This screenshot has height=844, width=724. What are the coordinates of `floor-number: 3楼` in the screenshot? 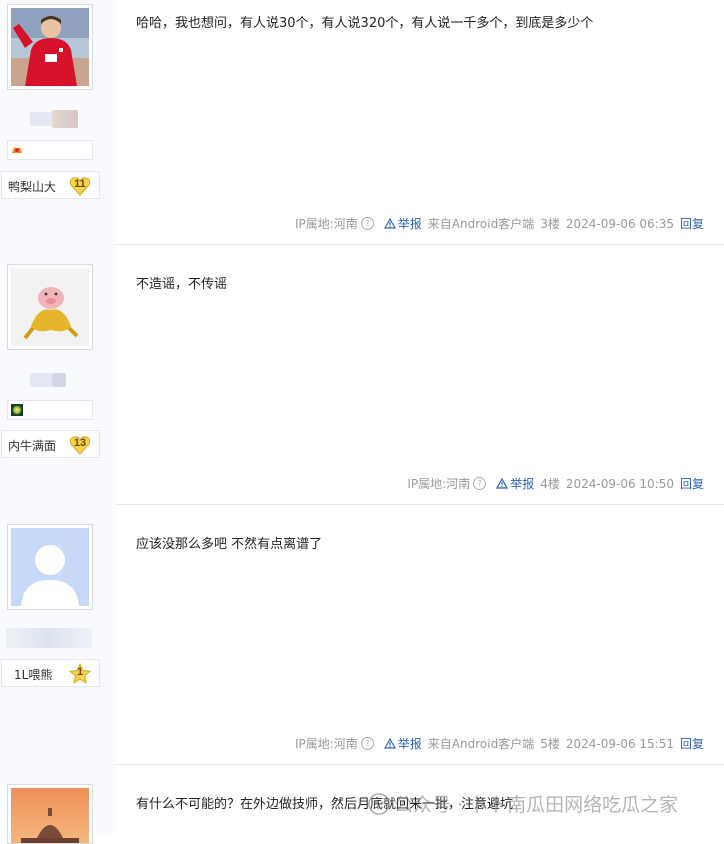 It's located at (550, 224).